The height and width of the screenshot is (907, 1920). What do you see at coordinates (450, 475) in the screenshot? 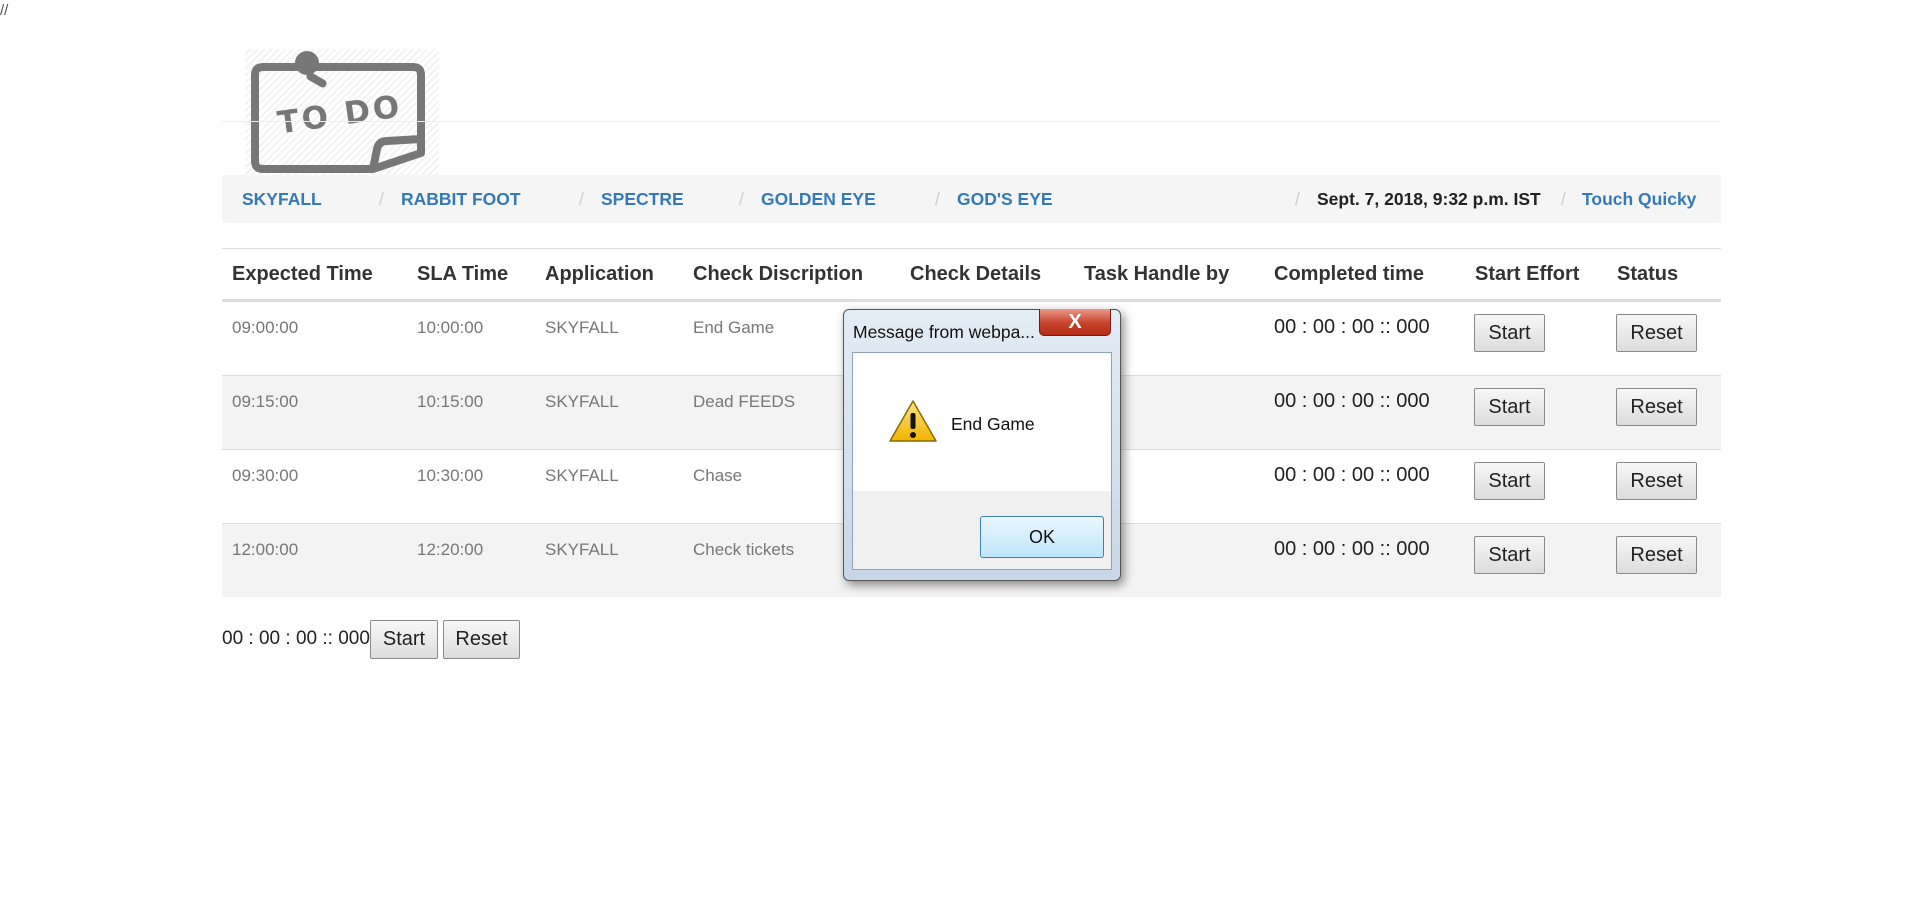
I see `sla-time: 10:30:00` at bounding box center [450, 475].